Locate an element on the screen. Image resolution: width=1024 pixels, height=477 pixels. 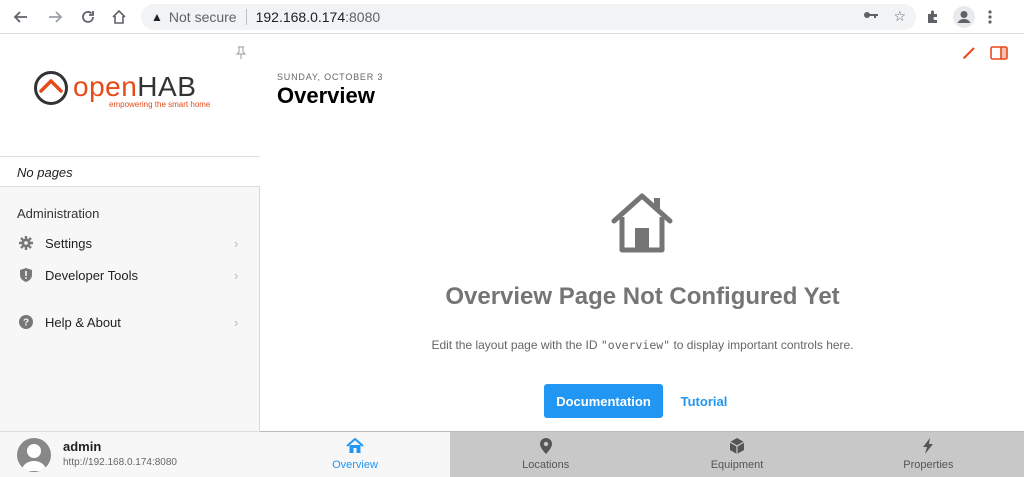
edit-icon is located at coordinates (969, 55).